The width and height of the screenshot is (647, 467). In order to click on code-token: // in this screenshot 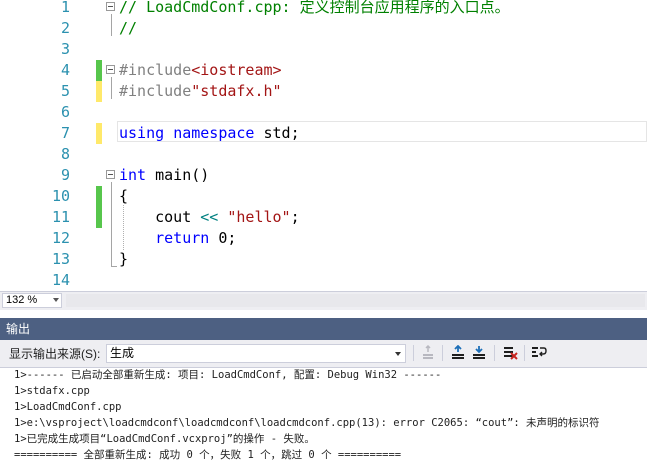, I will do `click(128, 28)`.